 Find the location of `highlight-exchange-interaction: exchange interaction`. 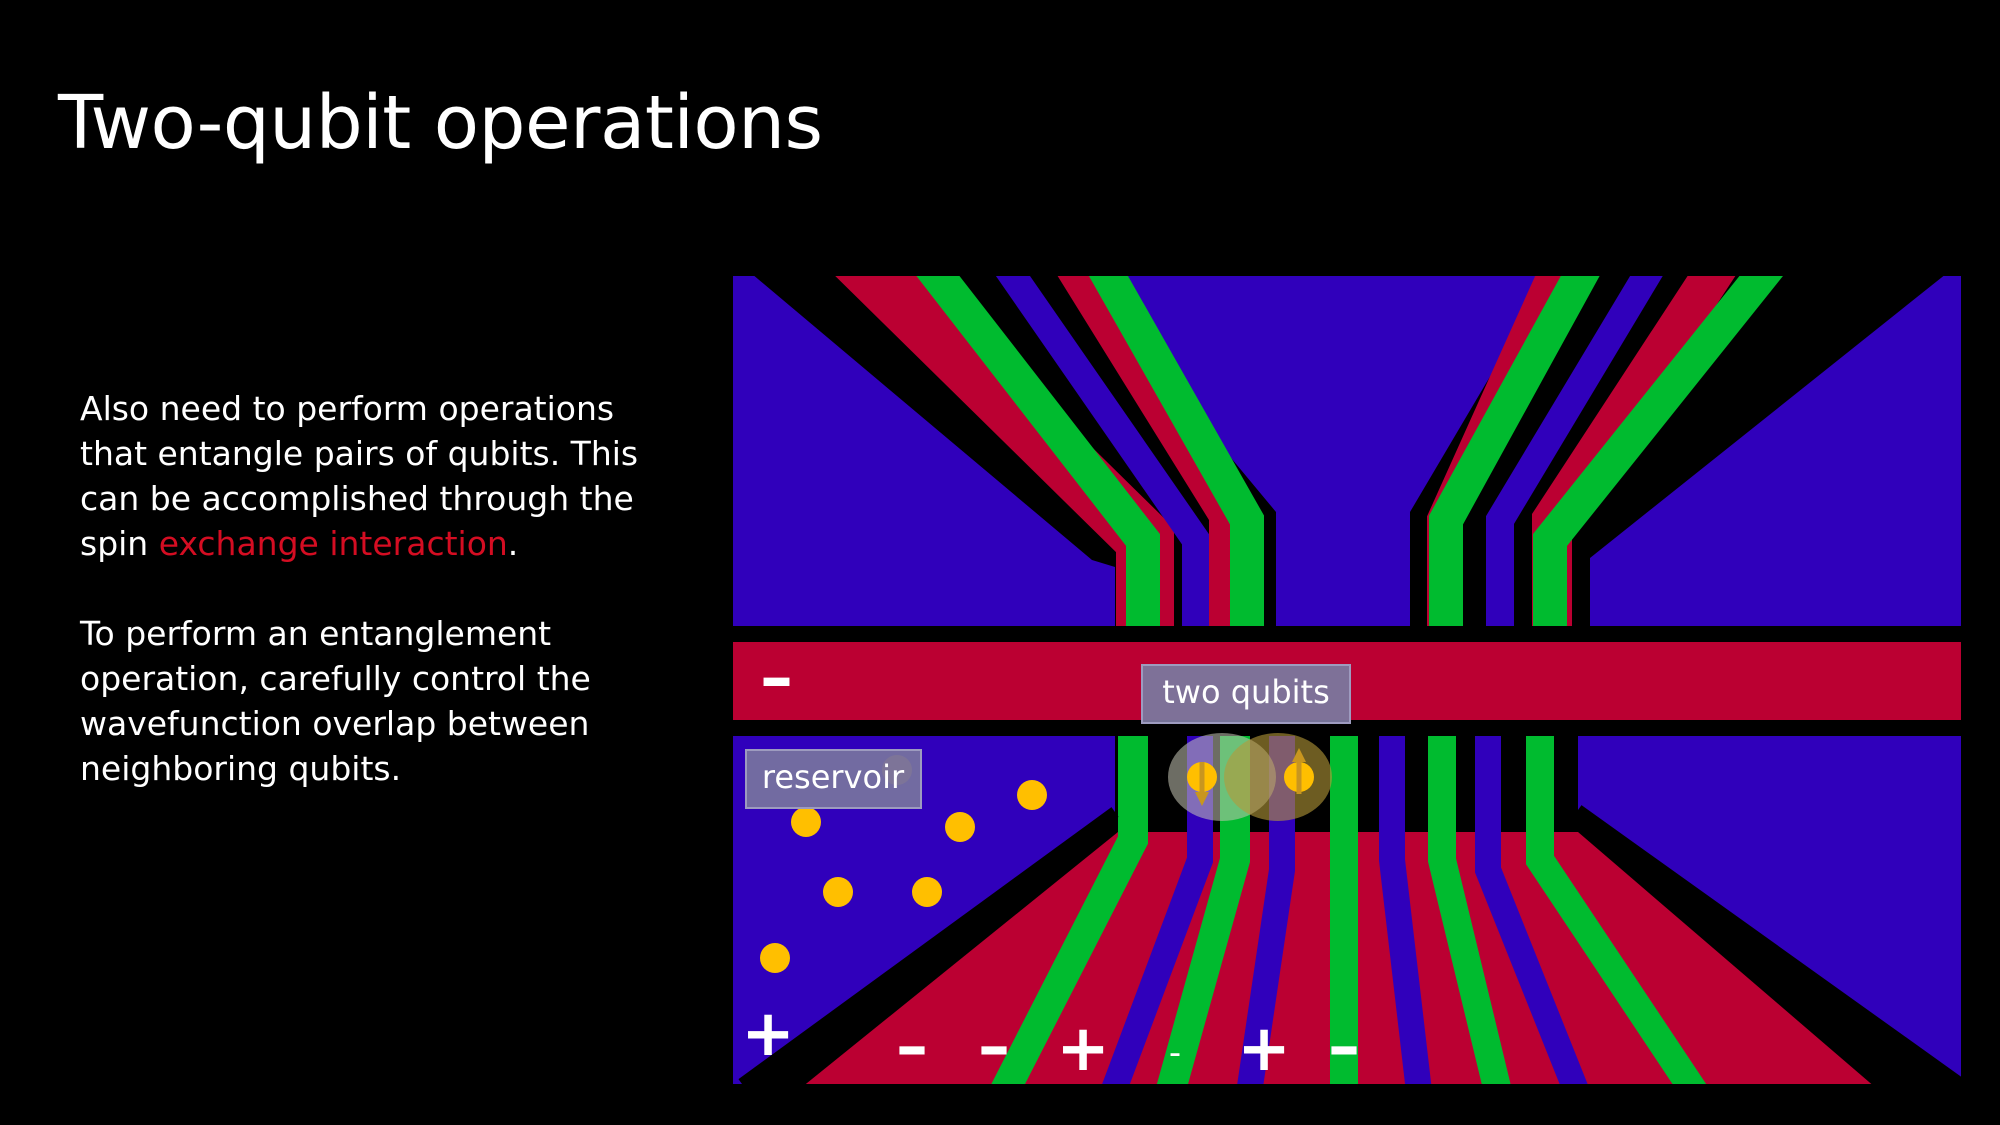

highlight-exchange-interaction: exchange interaction is located at coordinates (333, 543).